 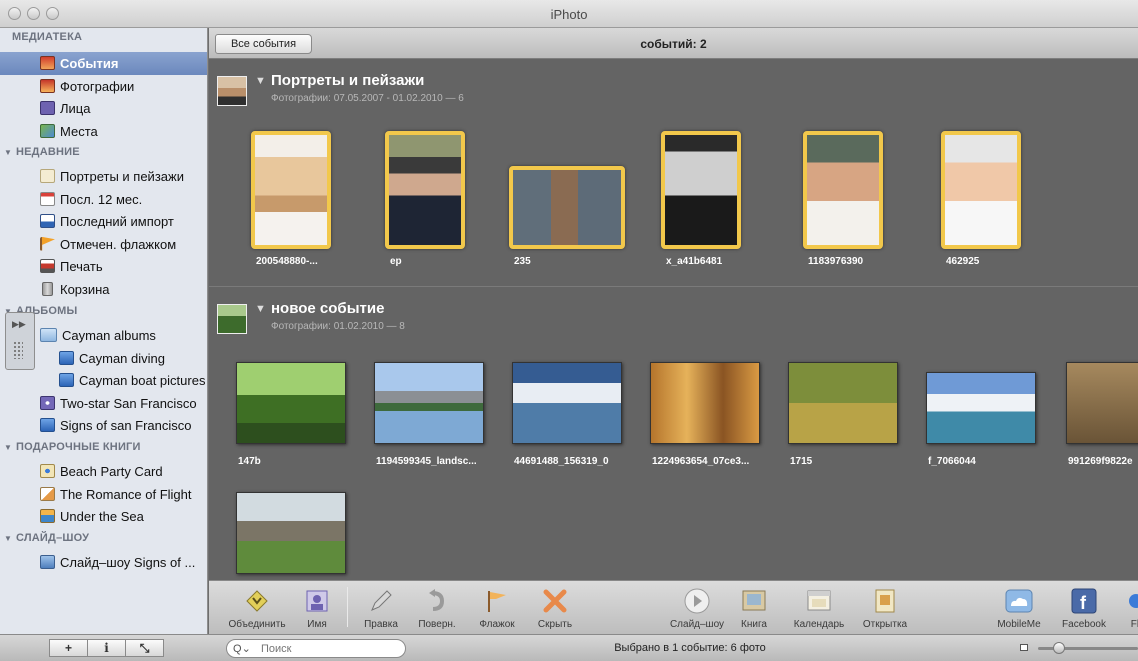 What do you see at coordinates (81, 266) in the screenshot?
I see `sidebar-item-label: Печать` at bounding box center [81, 266].